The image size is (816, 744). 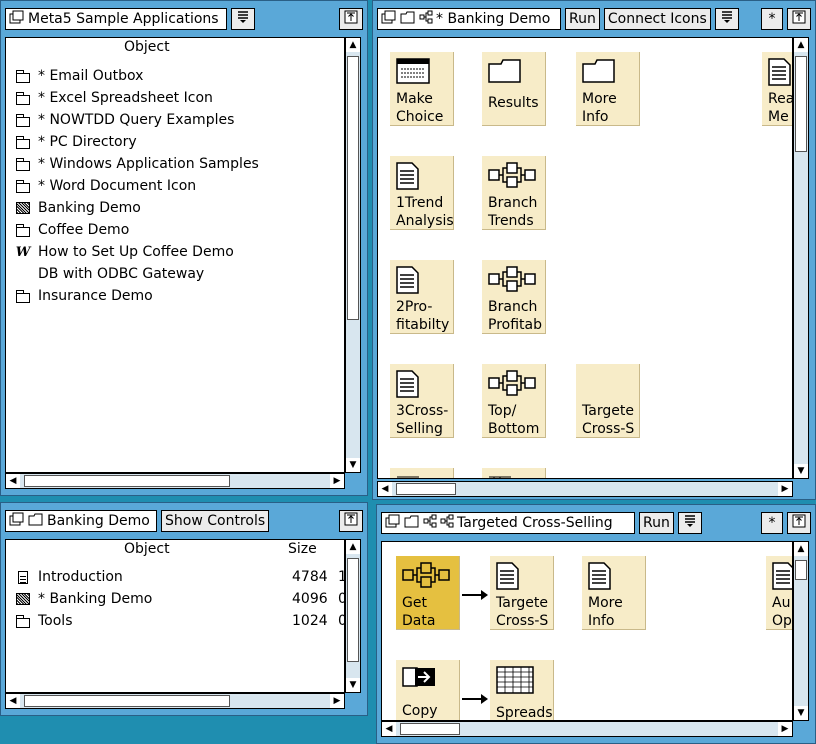 What do you see at coordinates (81, 521) in the screenshot?
I see `window-title-box: Banking Demo` at bounding box center [81, 521].